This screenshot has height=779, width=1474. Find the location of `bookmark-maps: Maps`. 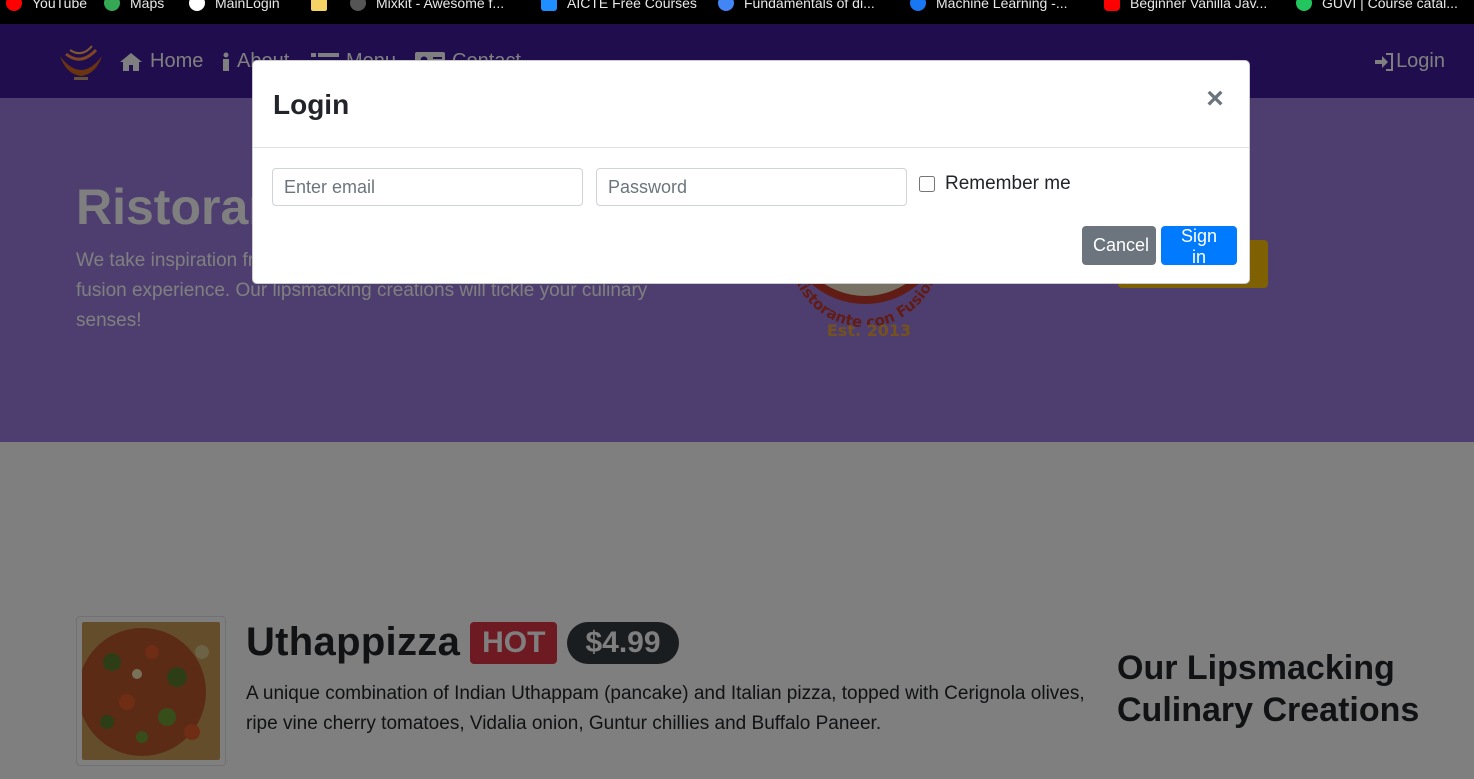

bookmark-maps: Maps is located at coordinates (134, 7).